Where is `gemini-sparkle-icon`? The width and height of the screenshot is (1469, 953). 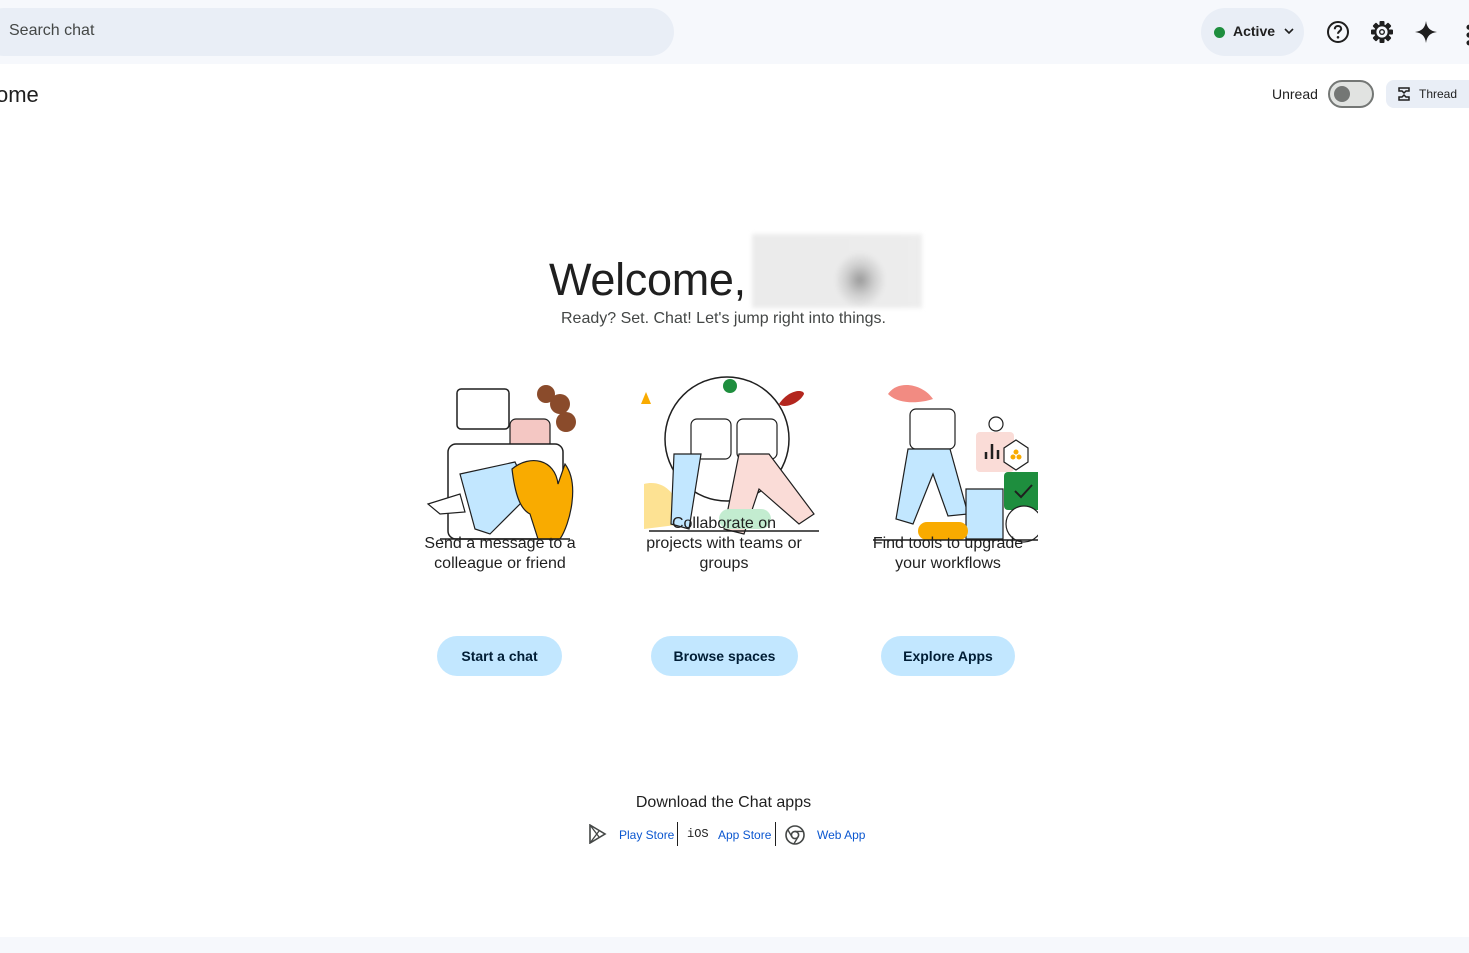 gemini-sparkle-icon is located at coordinates (1426, 32).